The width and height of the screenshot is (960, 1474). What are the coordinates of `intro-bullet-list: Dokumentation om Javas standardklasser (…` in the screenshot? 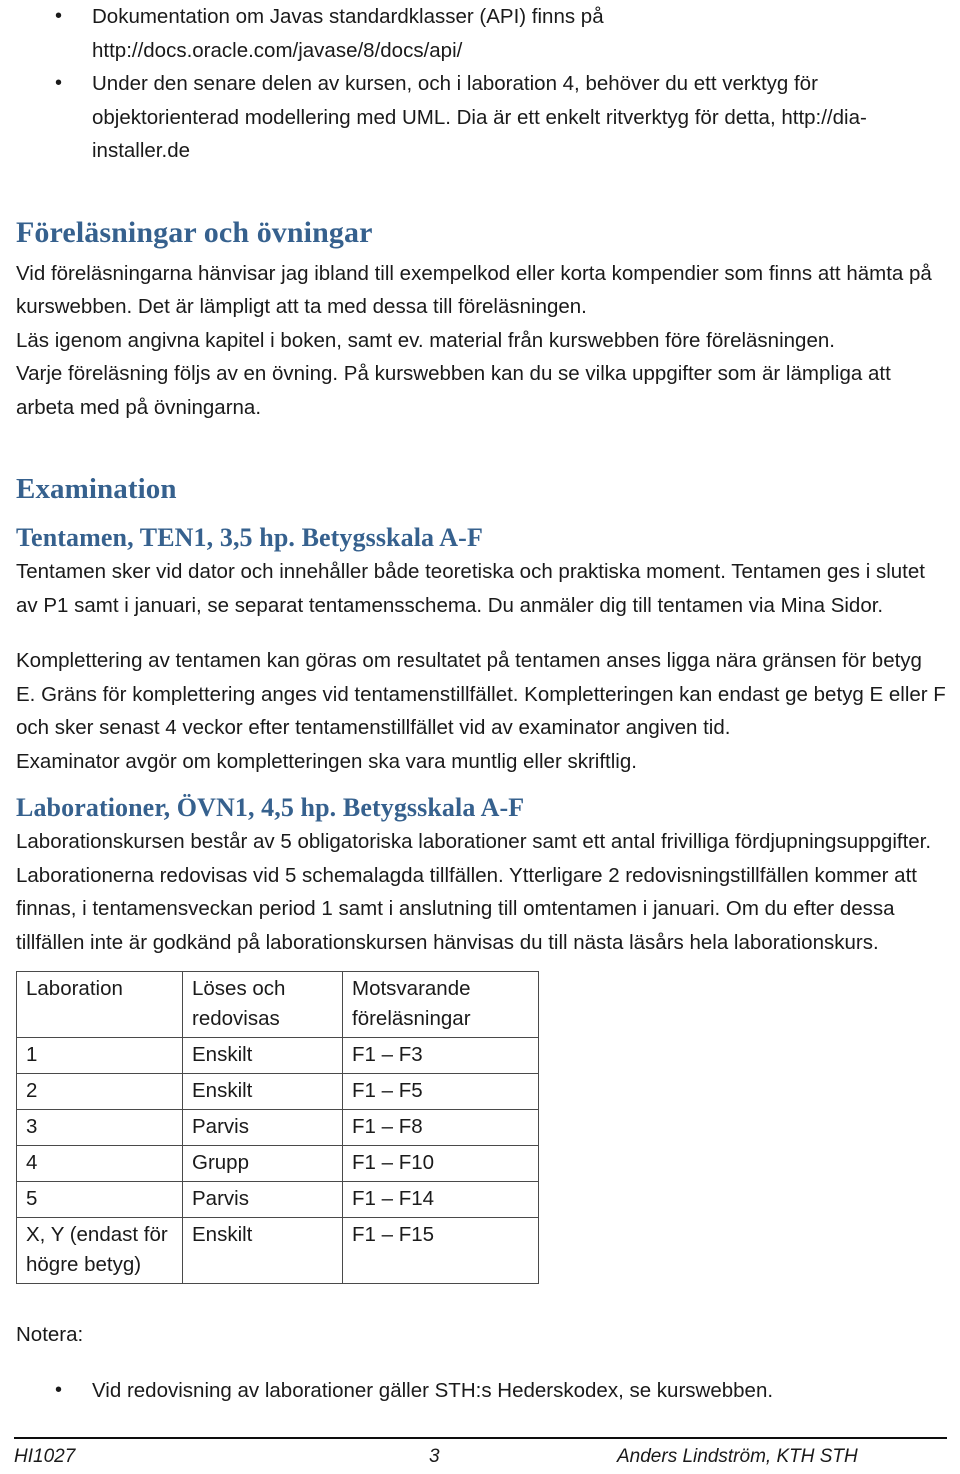 It's located at (481, 84).